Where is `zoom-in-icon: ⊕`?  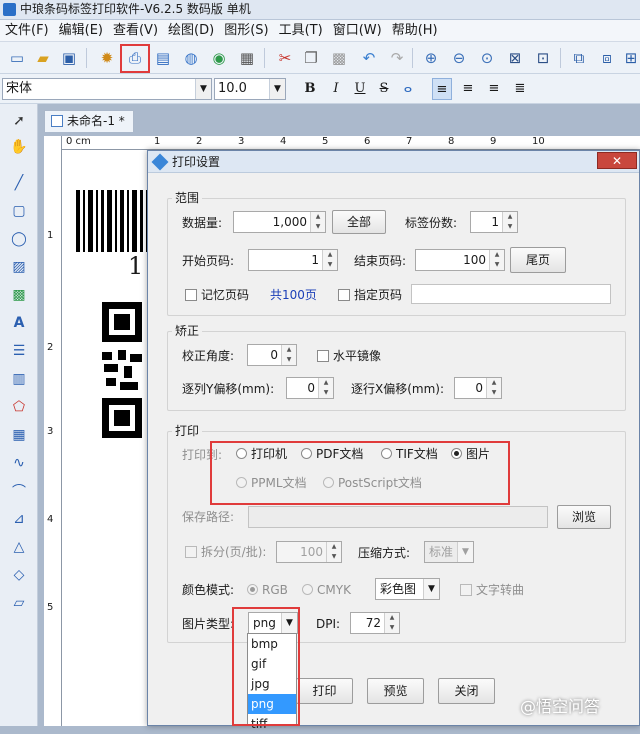 zoom-in-icon: ⊕ is located at coordinates (431, 58).